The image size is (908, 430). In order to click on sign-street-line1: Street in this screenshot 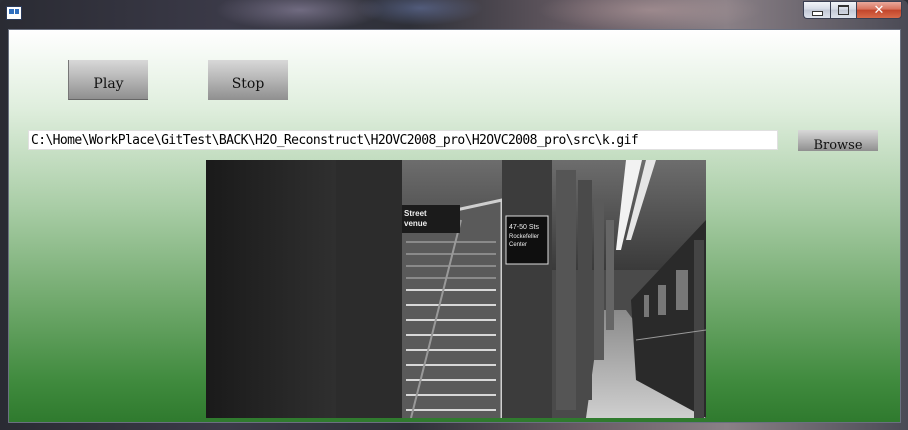, I will do `click(415, 213)`.